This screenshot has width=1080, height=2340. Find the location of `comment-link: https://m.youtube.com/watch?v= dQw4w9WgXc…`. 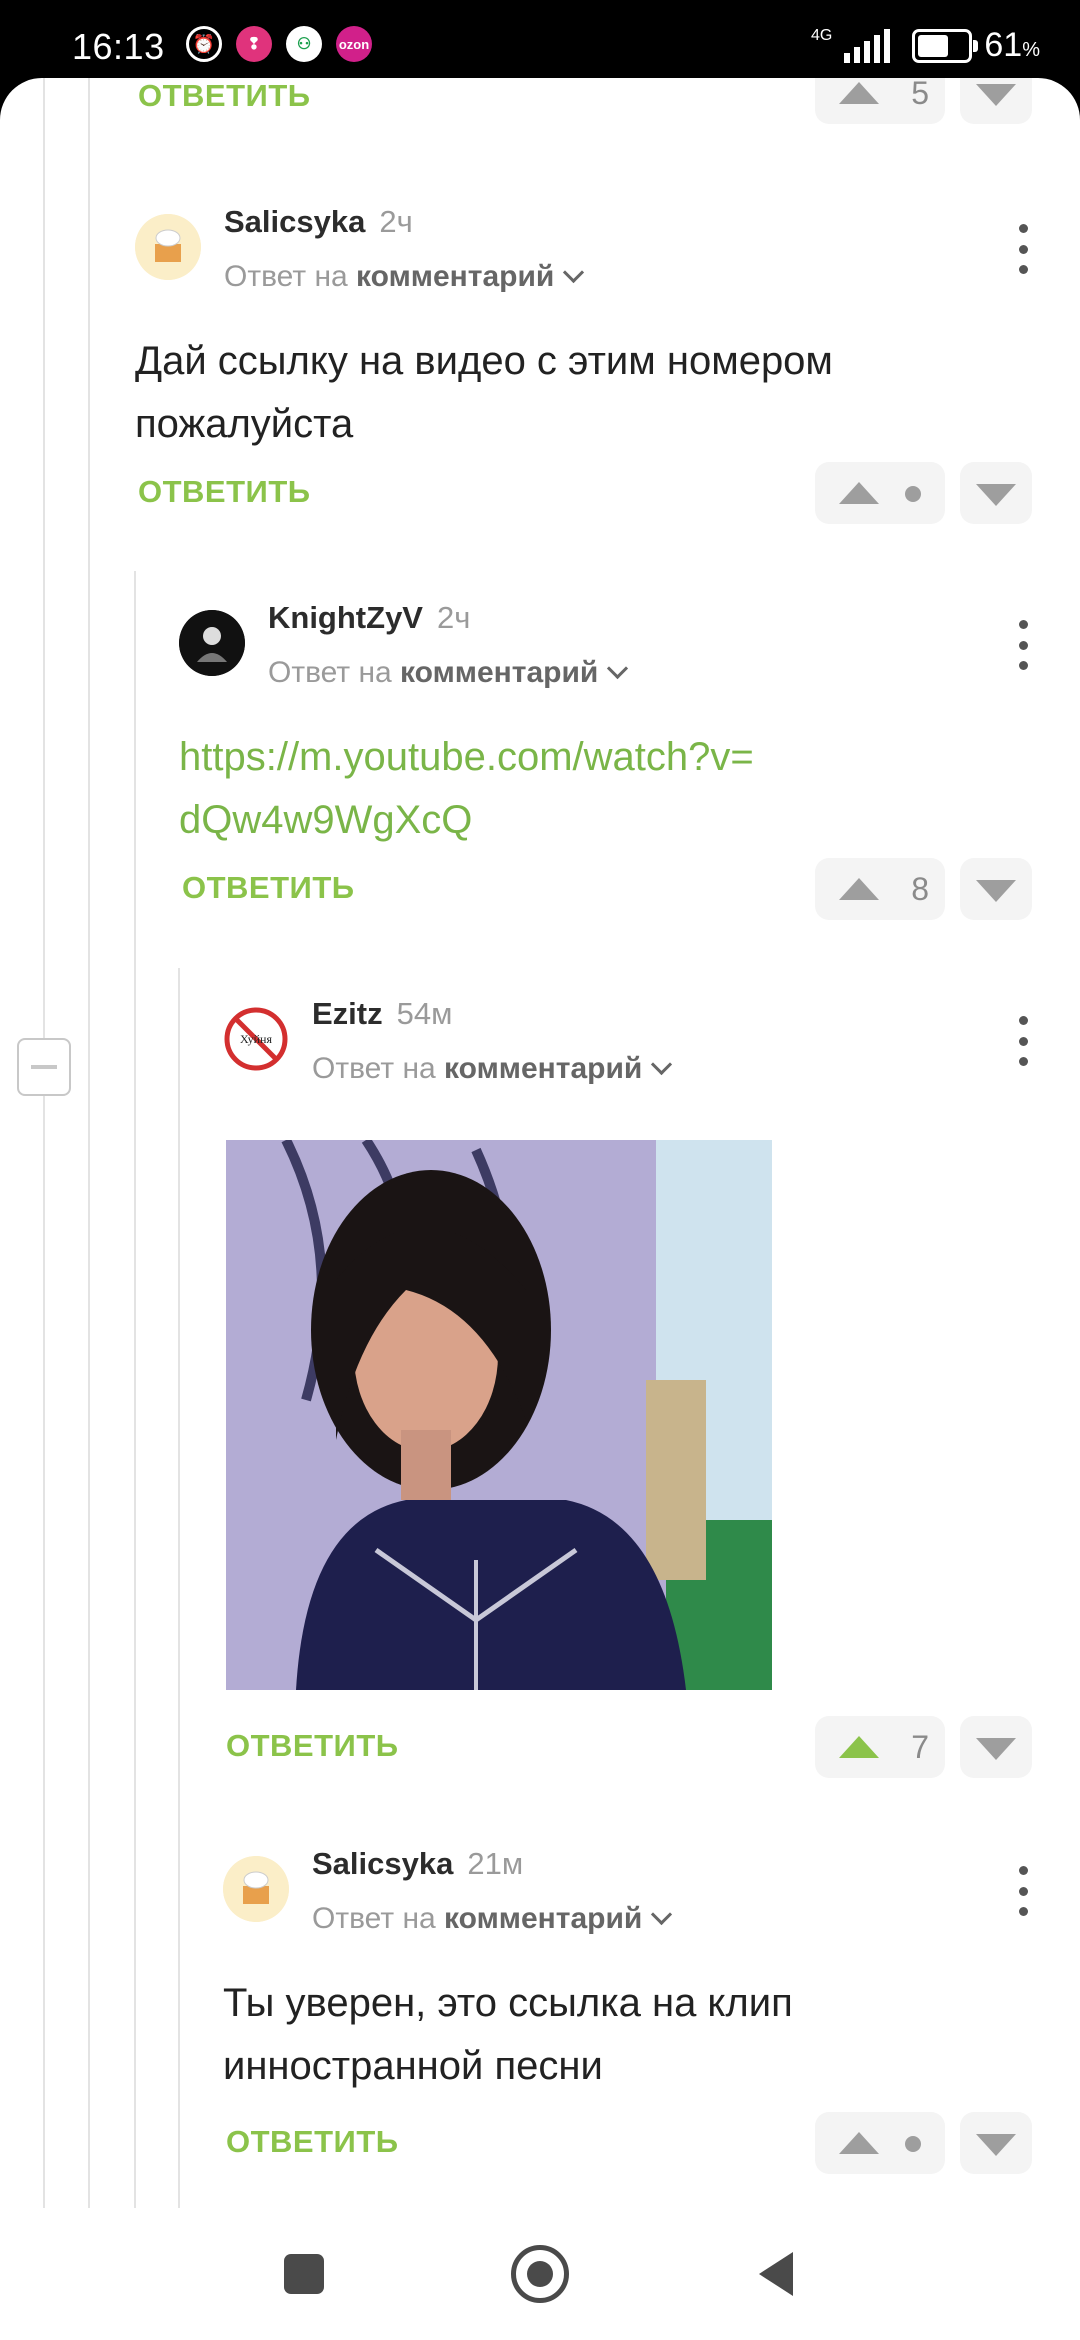

comment-link: https://m.youtube.com/watch?v= dQw4w9WgXc… is located at coordinates (609, 789).